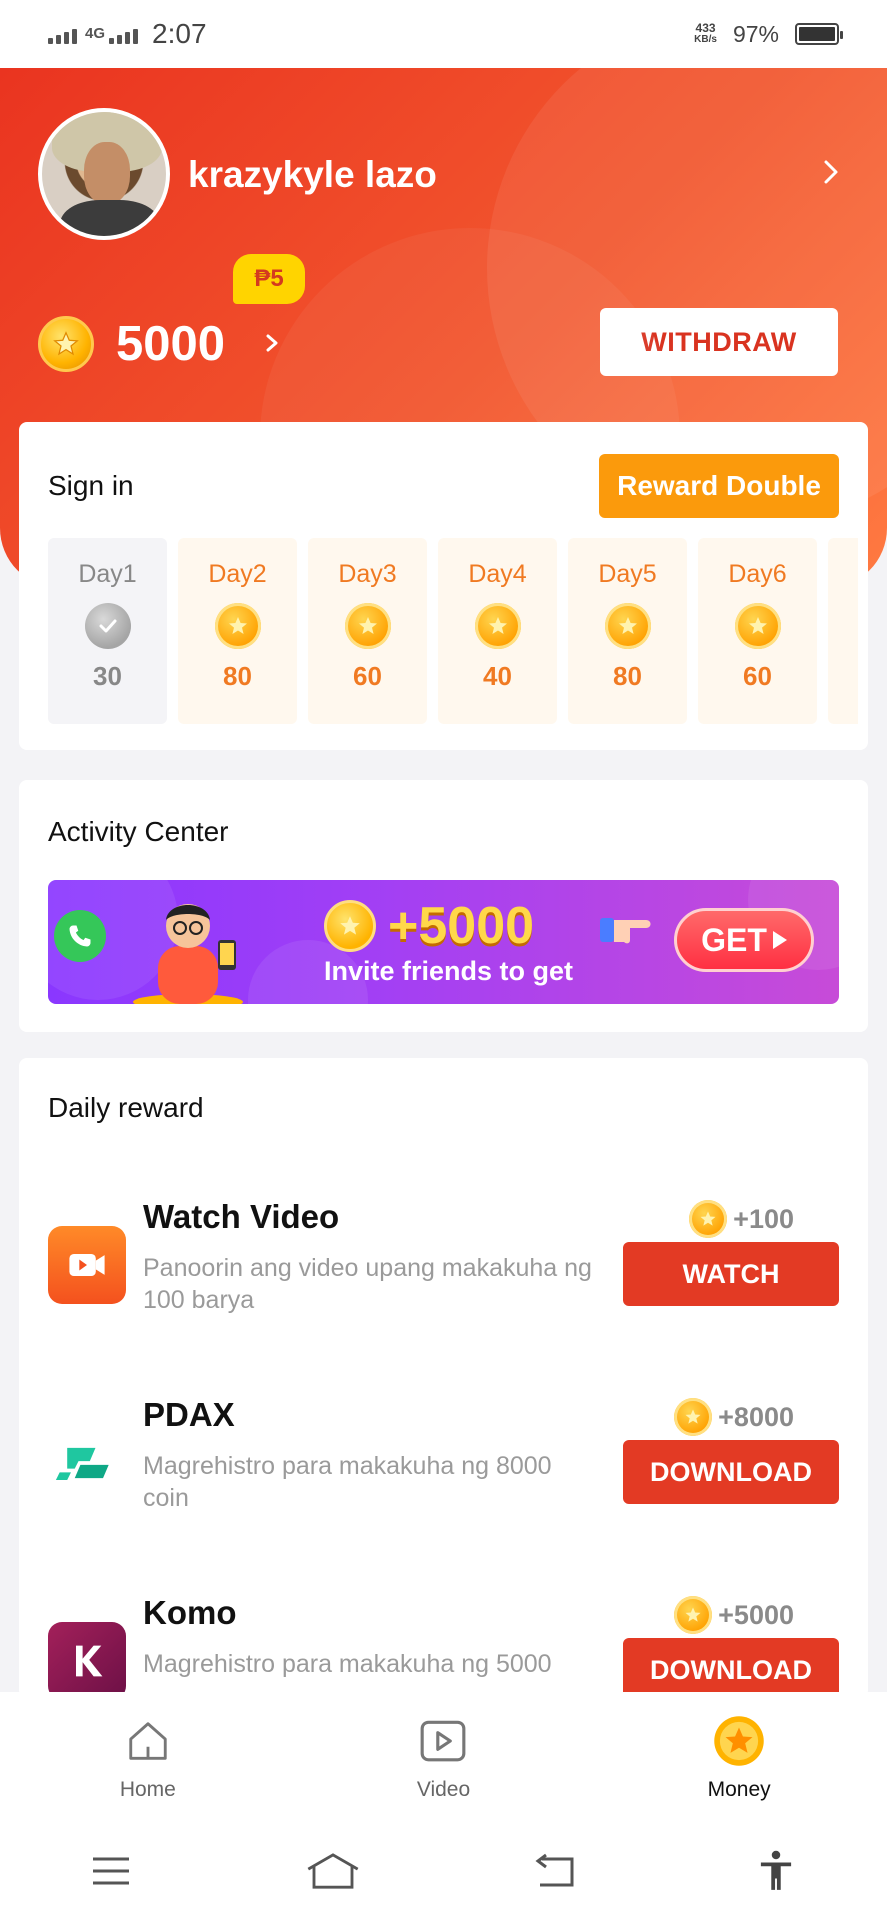 The height and width of the screenshot is (1920, 887). Describe the element at coordinates (95, 33) in the screenshot. I see `network-type: 4G` at that location.